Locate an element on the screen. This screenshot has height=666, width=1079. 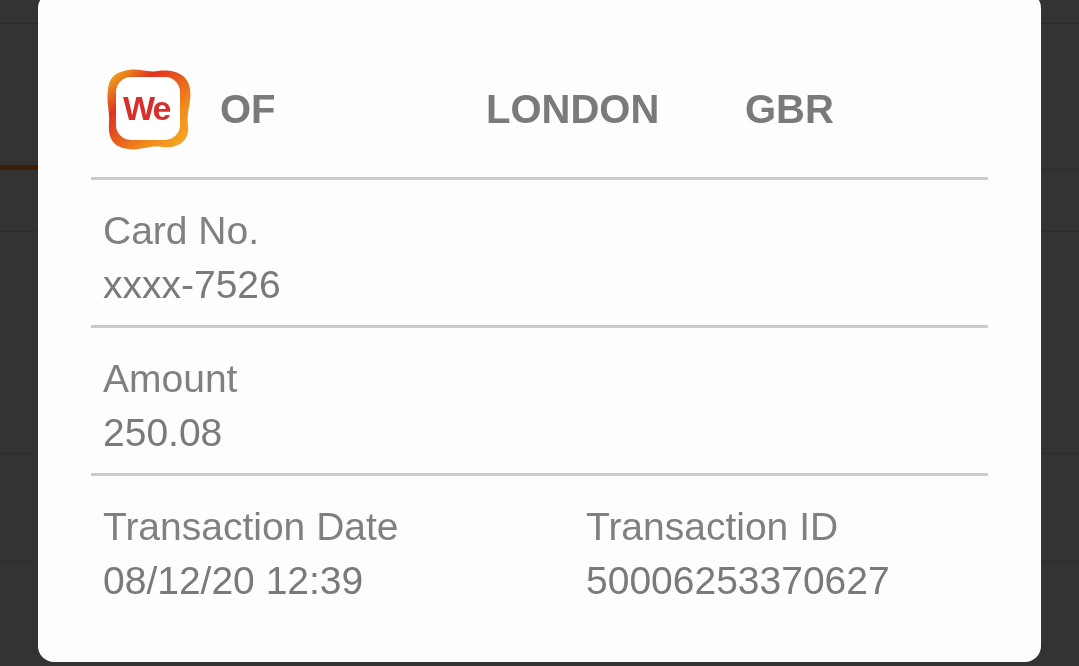
merchant-name: OF is located at coordinates (248, 108).